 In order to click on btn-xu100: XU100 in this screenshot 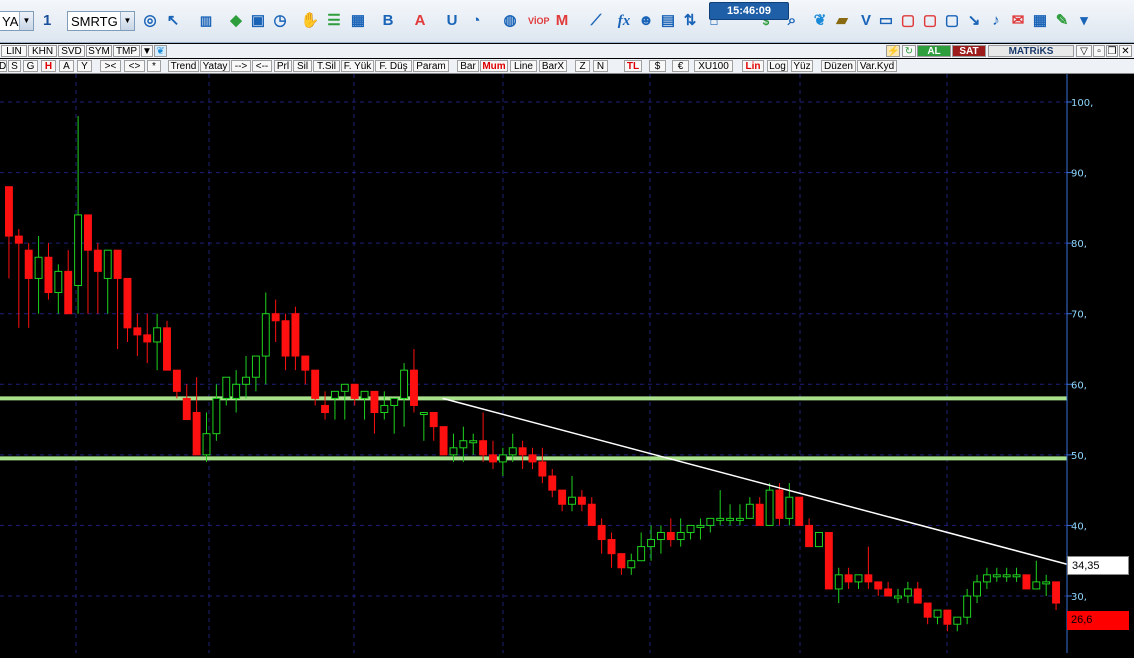, I will do `click(713, 66)`.